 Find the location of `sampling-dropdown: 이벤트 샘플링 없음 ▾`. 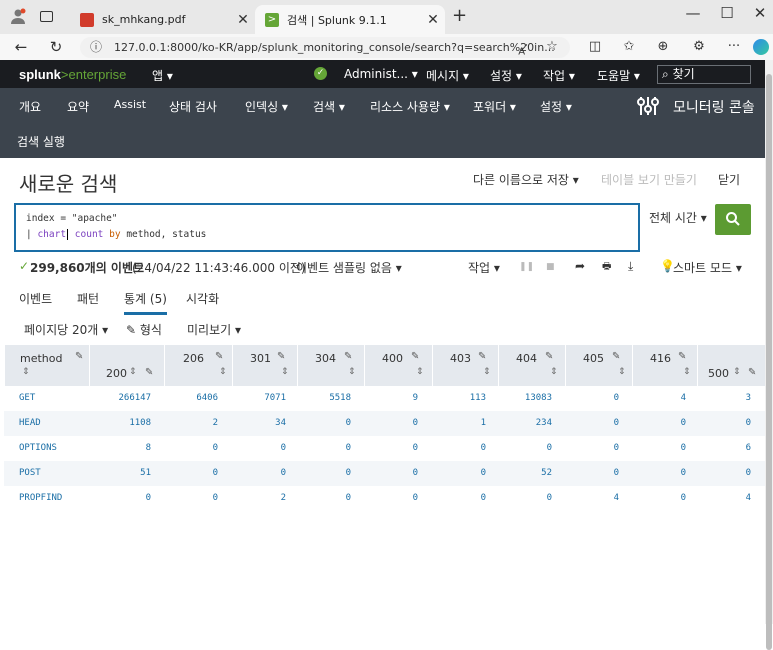

sampling-dropdown: 이벤트 샘플링 없음 ▾ is located at coordinates (349, 267).